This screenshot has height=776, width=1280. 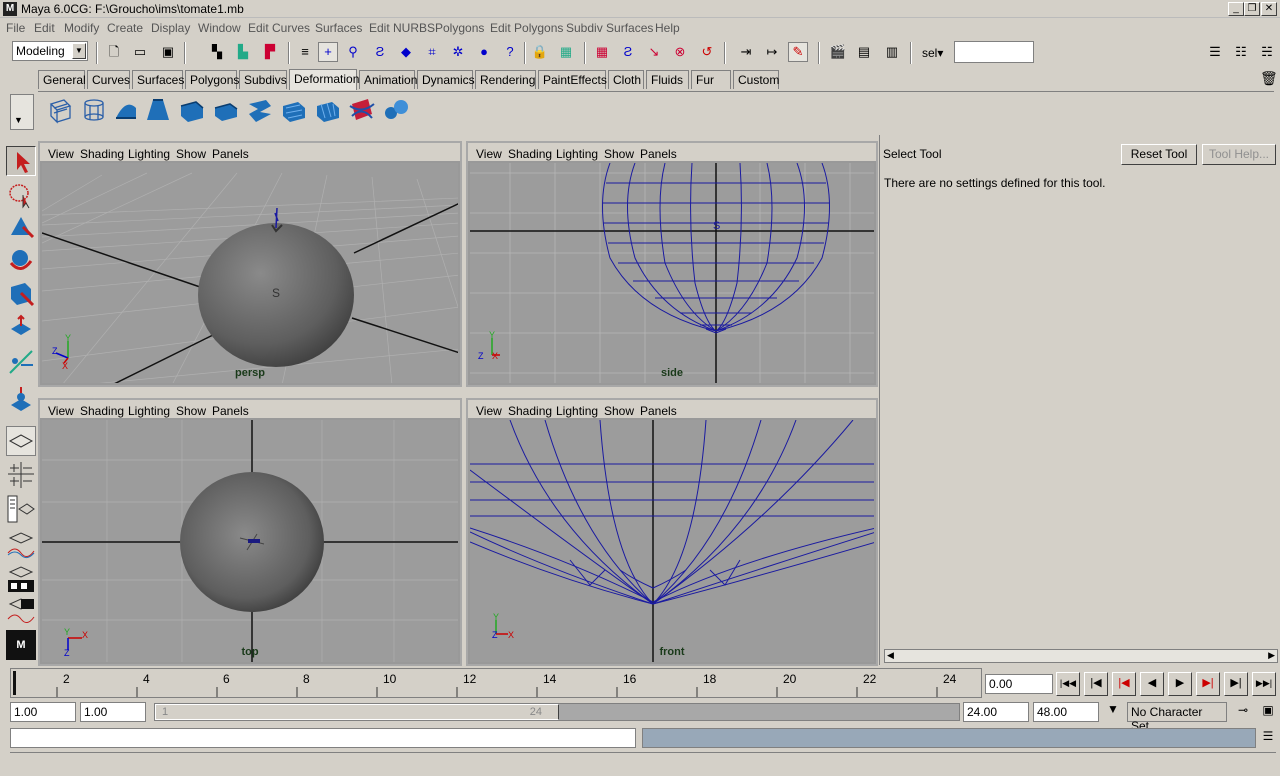 What do you see at coordinates (113, 712) in the screenshot?
I see `playback-start-field: 1.00` at bounding box center [113, 712].